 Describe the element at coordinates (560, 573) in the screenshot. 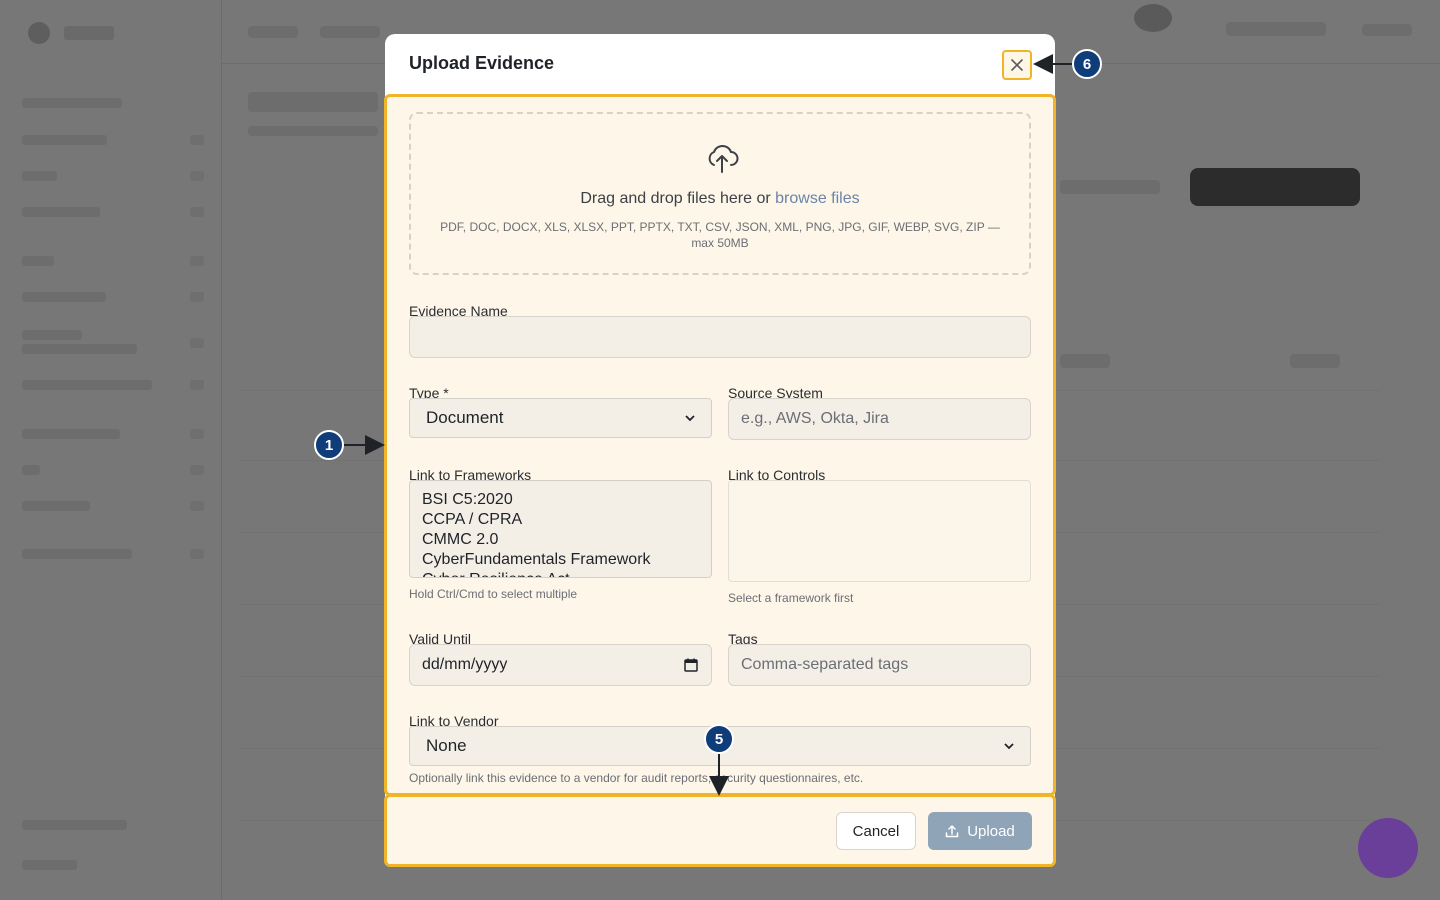

I see `framework-option: Cyber Resilience Act` at that location.